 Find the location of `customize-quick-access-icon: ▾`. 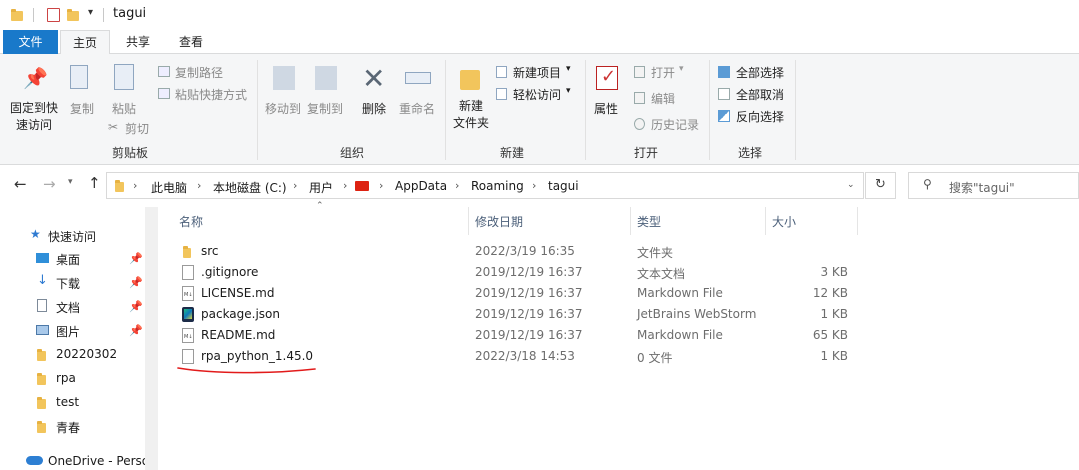

customize-quick-access-icon: ▾ is located at coordinates (90, 12).